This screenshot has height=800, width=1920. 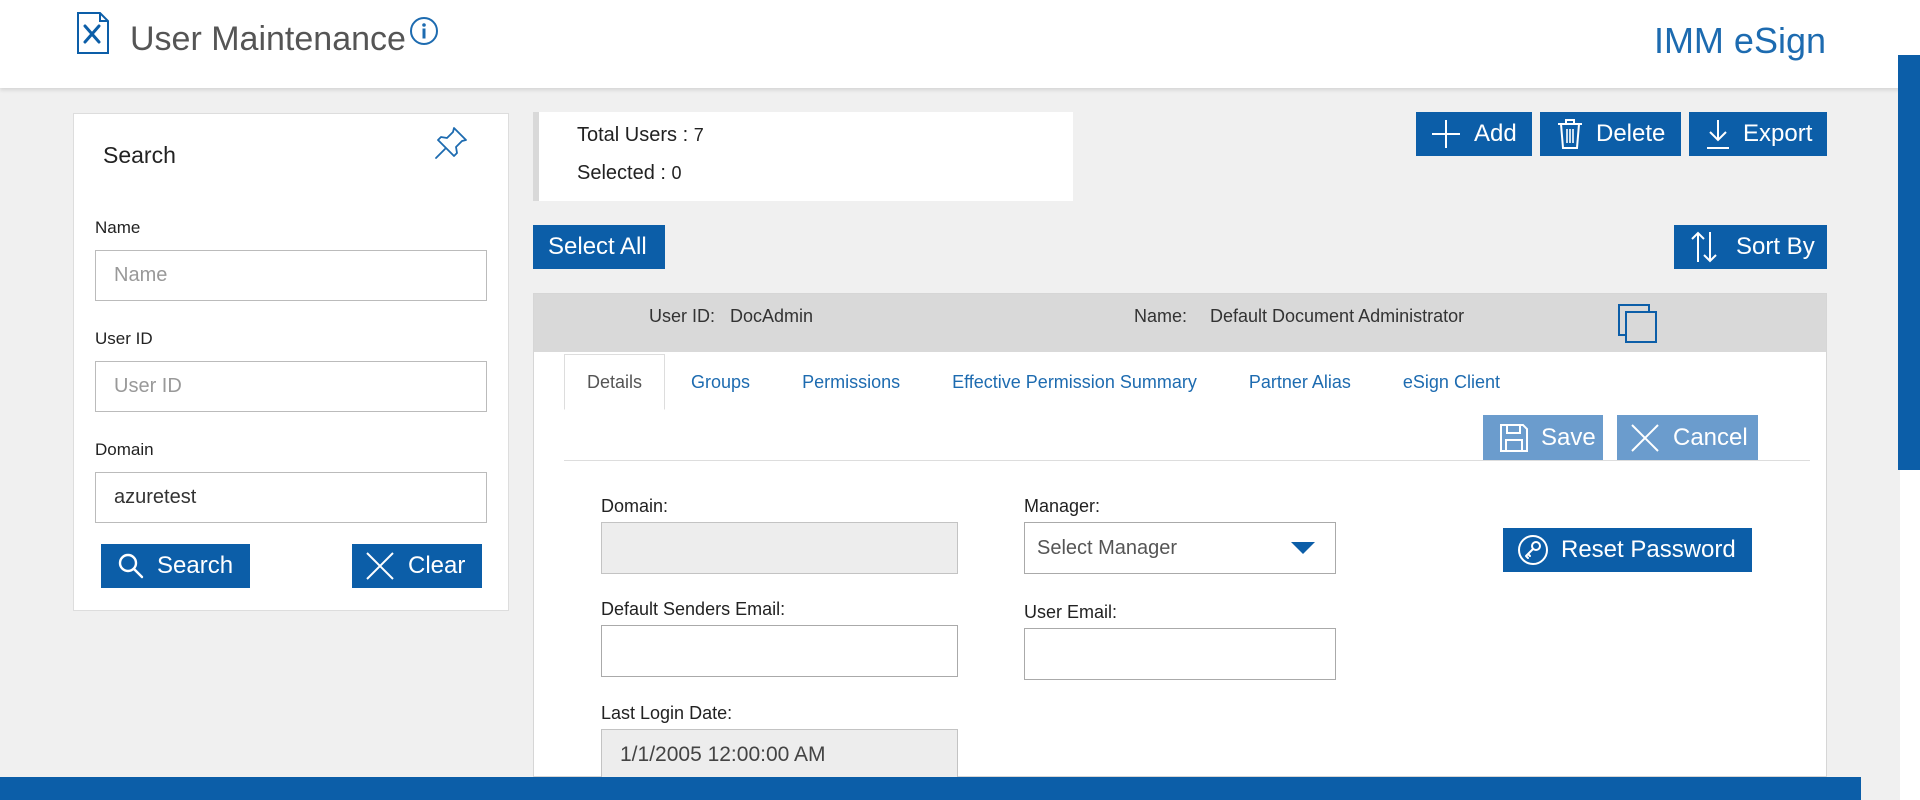 I want to click on userid-label: User ID, so click(x=124, y=338).